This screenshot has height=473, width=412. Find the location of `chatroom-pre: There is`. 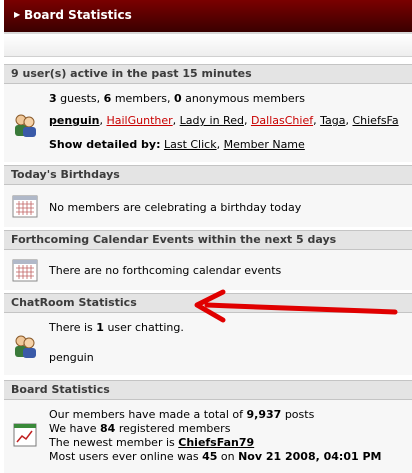

chatroom-pre: There is is located at coordinates (71, 327).